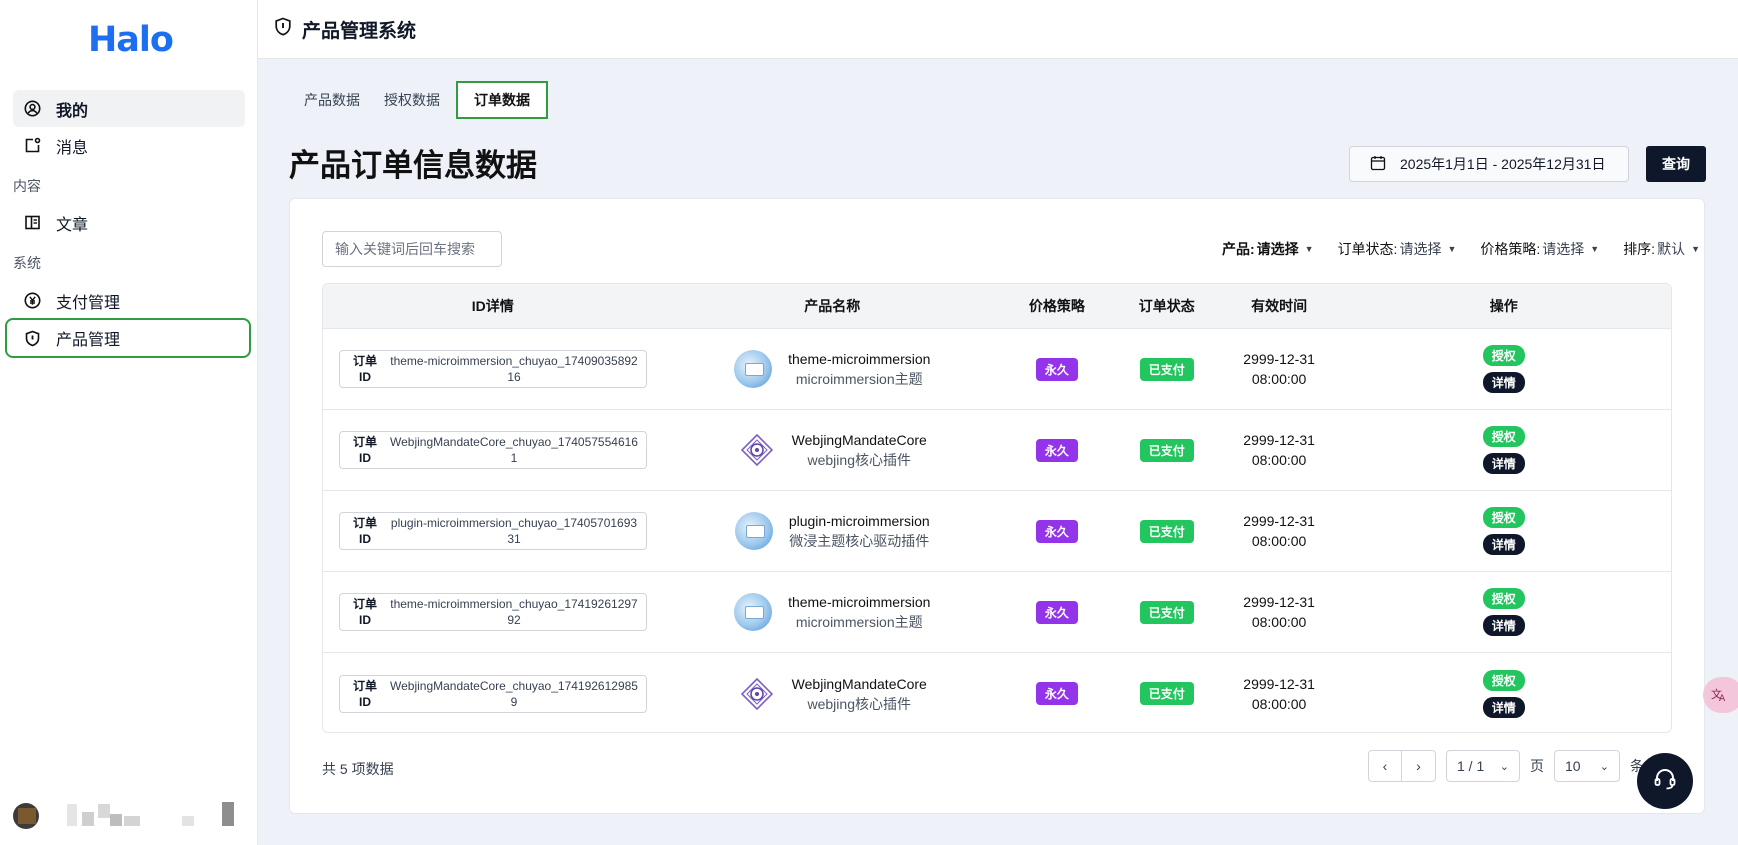 Image resolution: width=1738 pixels, height=845 pixels. Describe the element at coordinates (32, 146) in the screenshot. I see `message-icon` at that location.